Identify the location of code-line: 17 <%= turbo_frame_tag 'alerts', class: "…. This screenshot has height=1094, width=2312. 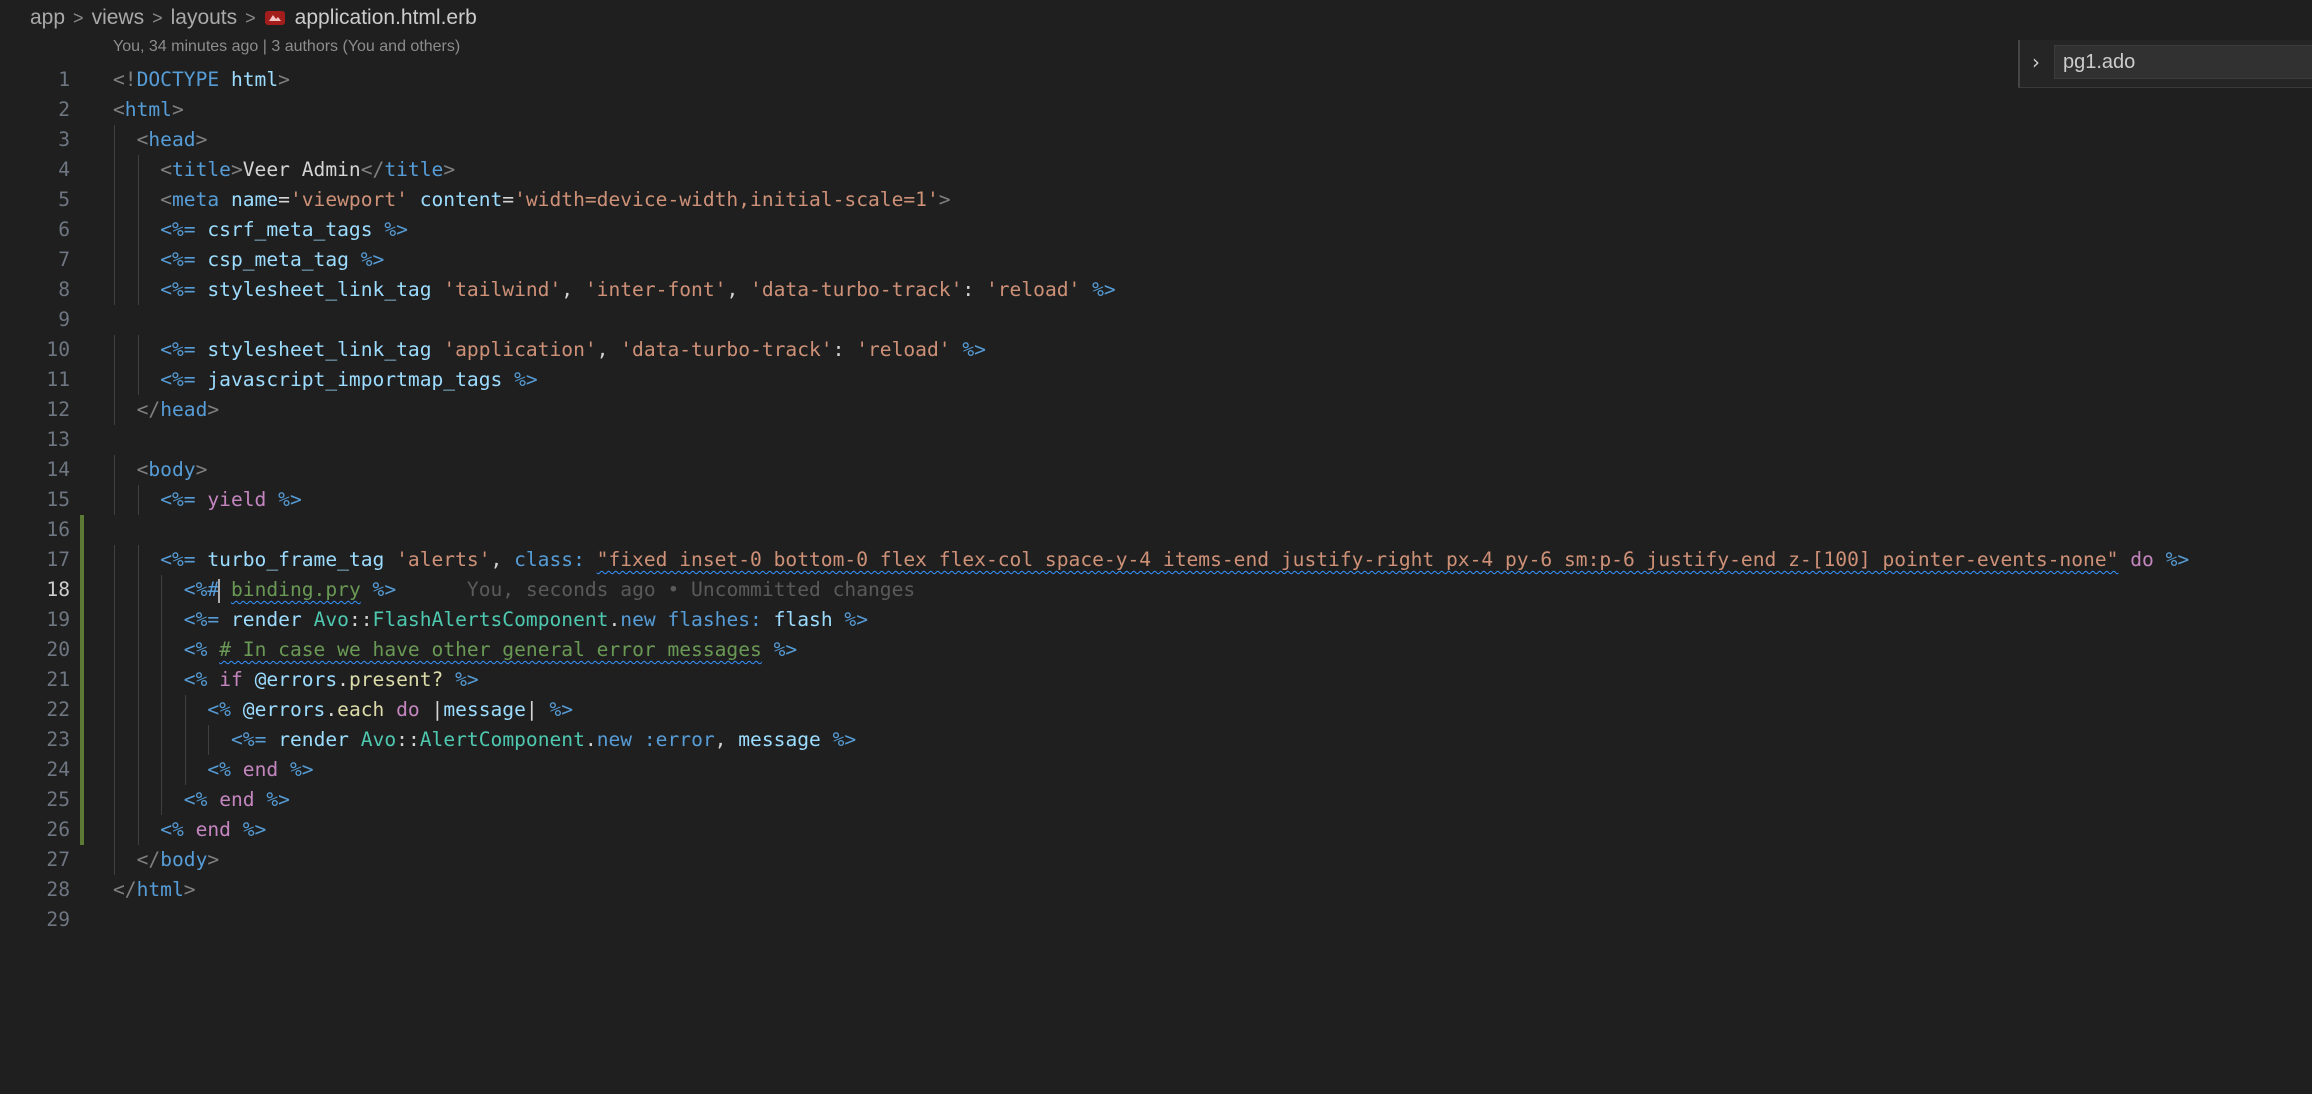
(1156, 560).